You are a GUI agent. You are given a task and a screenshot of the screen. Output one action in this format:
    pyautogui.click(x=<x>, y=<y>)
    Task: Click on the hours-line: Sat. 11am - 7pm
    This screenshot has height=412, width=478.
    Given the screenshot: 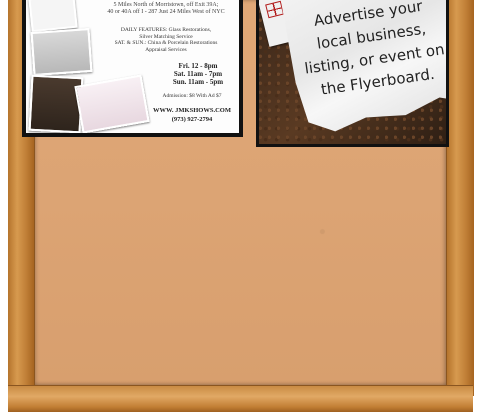 What is the action you would take?
    pyautogui.click(x=198, y=74)
    